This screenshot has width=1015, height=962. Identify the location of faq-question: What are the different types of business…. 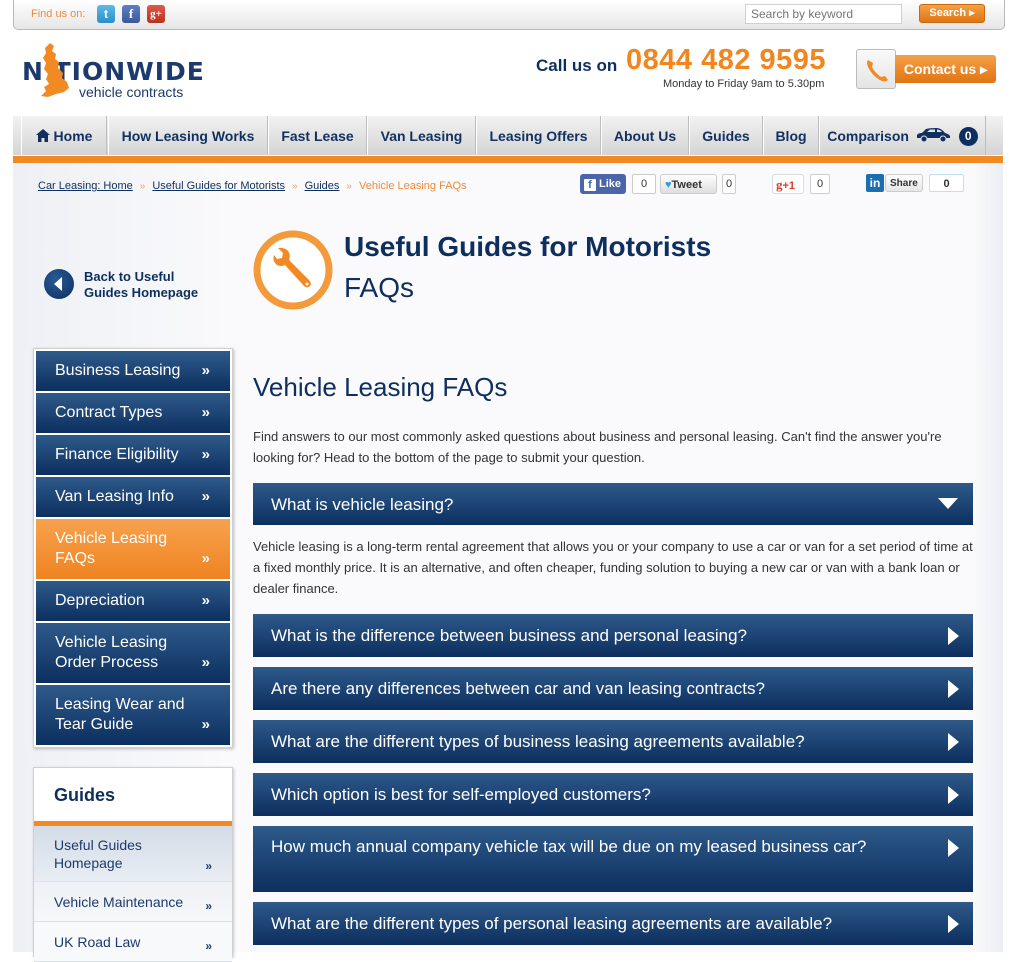
(613, 741).